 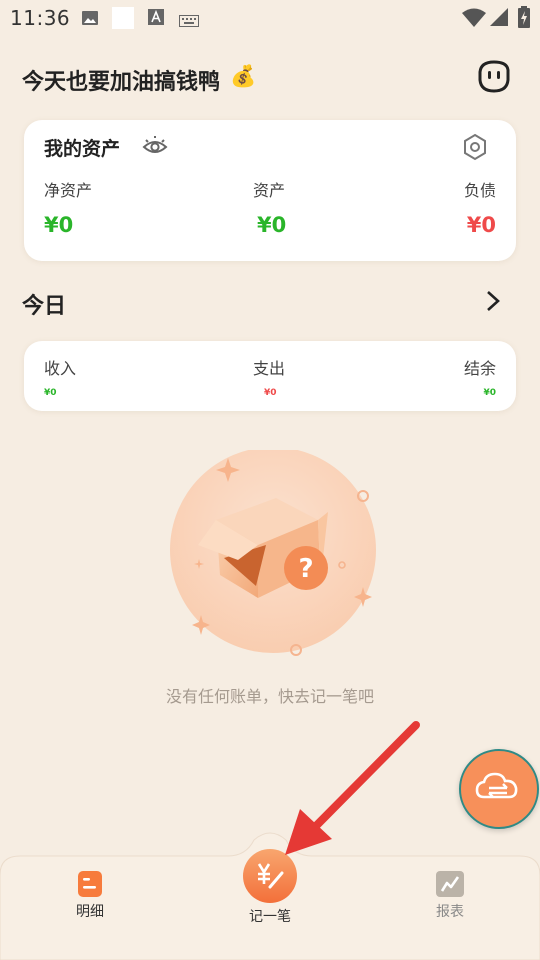 What do you see at coordinates (44, 306) in the screenshot?
I see `today-section-title: 今日` at bounding box center [44, 306].